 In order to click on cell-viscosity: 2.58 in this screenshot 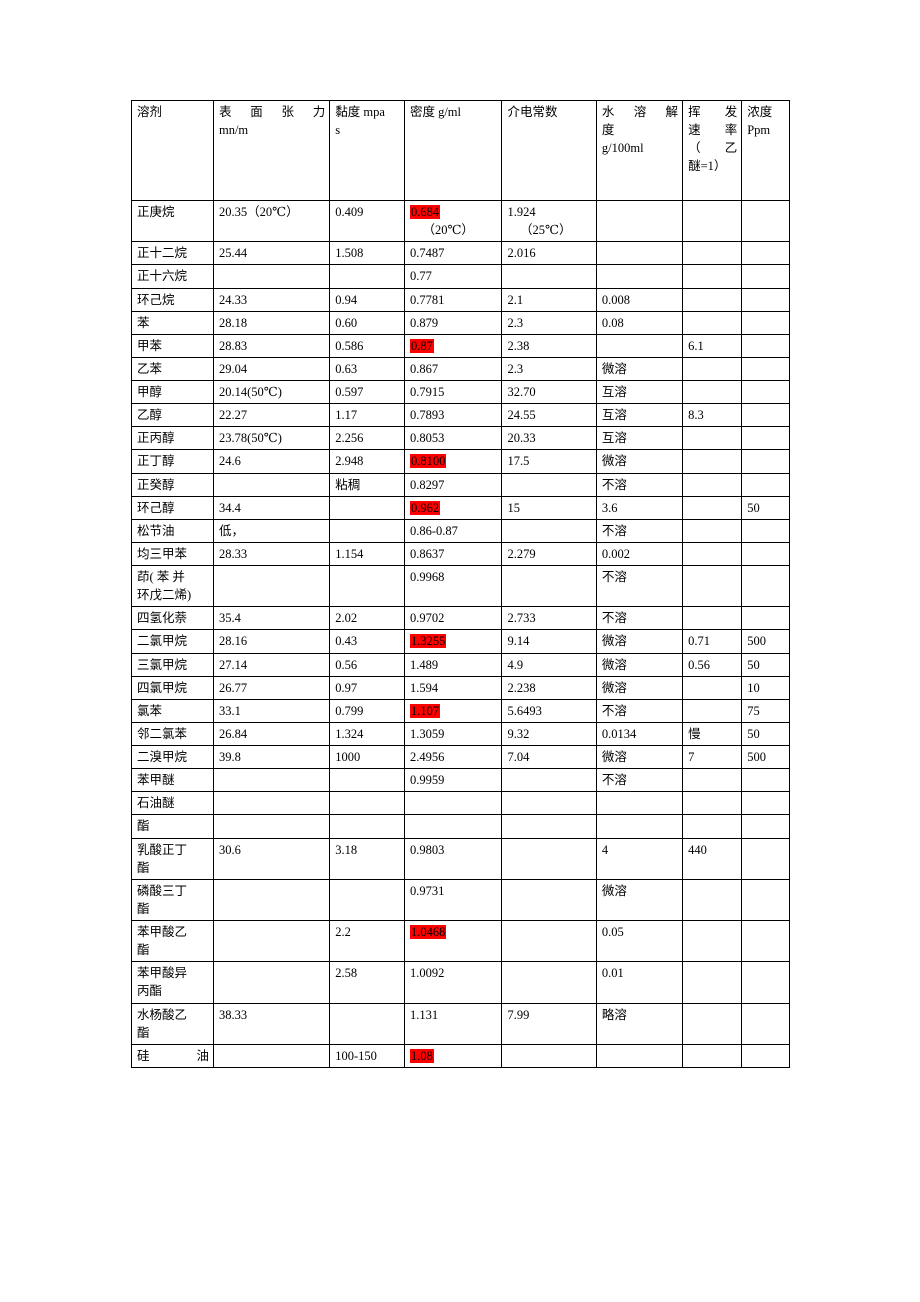, I will do `click(367, 982)`.